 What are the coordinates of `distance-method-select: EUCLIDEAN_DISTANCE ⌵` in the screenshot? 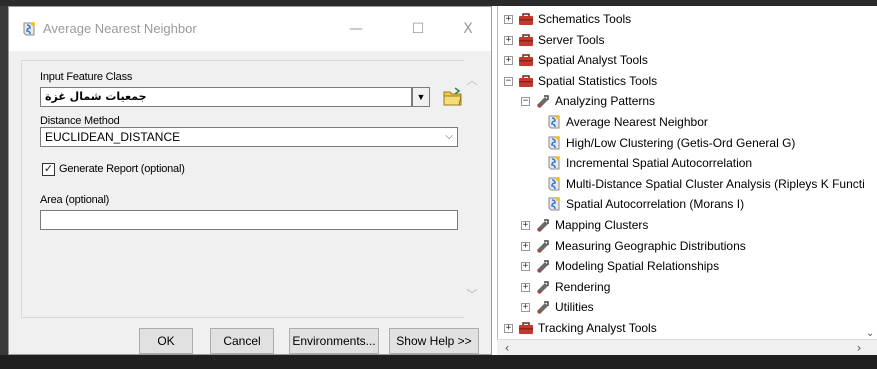 It's located at (249, 137).